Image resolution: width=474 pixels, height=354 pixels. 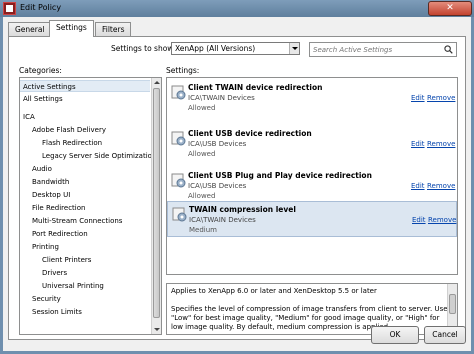 What do you see at coordinates (61, 143) in the screenshot?
I see `category-flash-redirection: Flash Redirection` at bounding box center [61, 143].